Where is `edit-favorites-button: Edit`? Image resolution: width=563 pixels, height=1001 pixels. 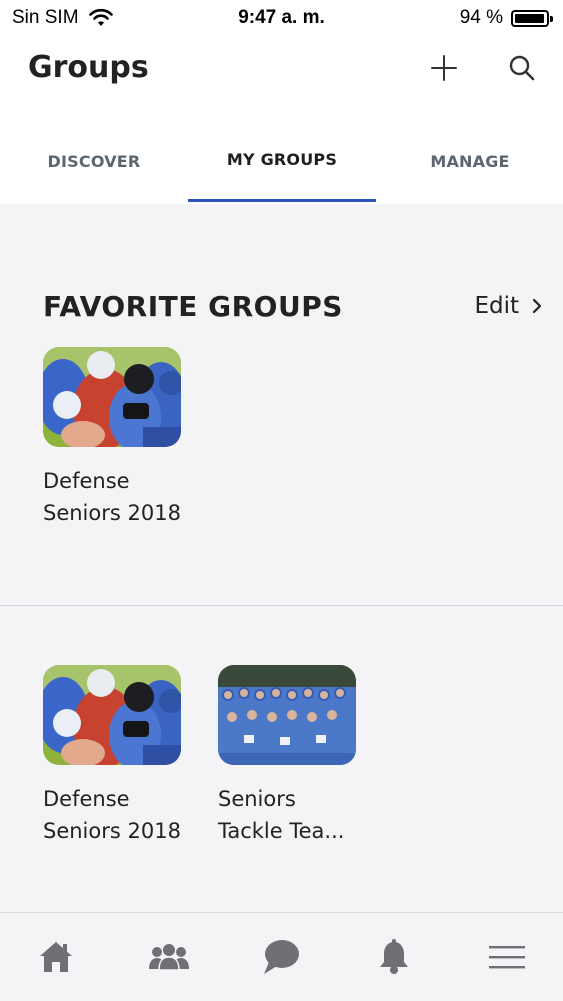 edit-favorites-button: Edit is located at coordinates (508, 306).